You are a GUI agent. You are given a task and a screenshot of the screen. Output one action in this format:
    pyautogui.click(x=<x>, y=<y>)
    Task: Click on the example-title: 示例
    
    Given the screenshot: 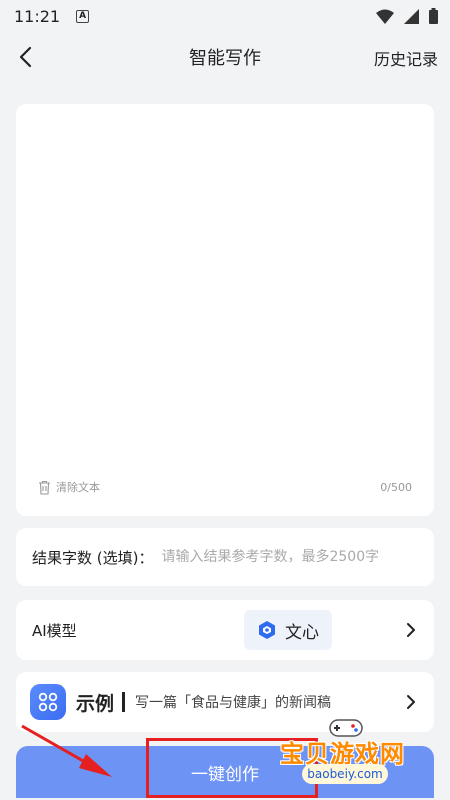 What is the action you would take?
    pyautogui.click(x=95, y=703)
    